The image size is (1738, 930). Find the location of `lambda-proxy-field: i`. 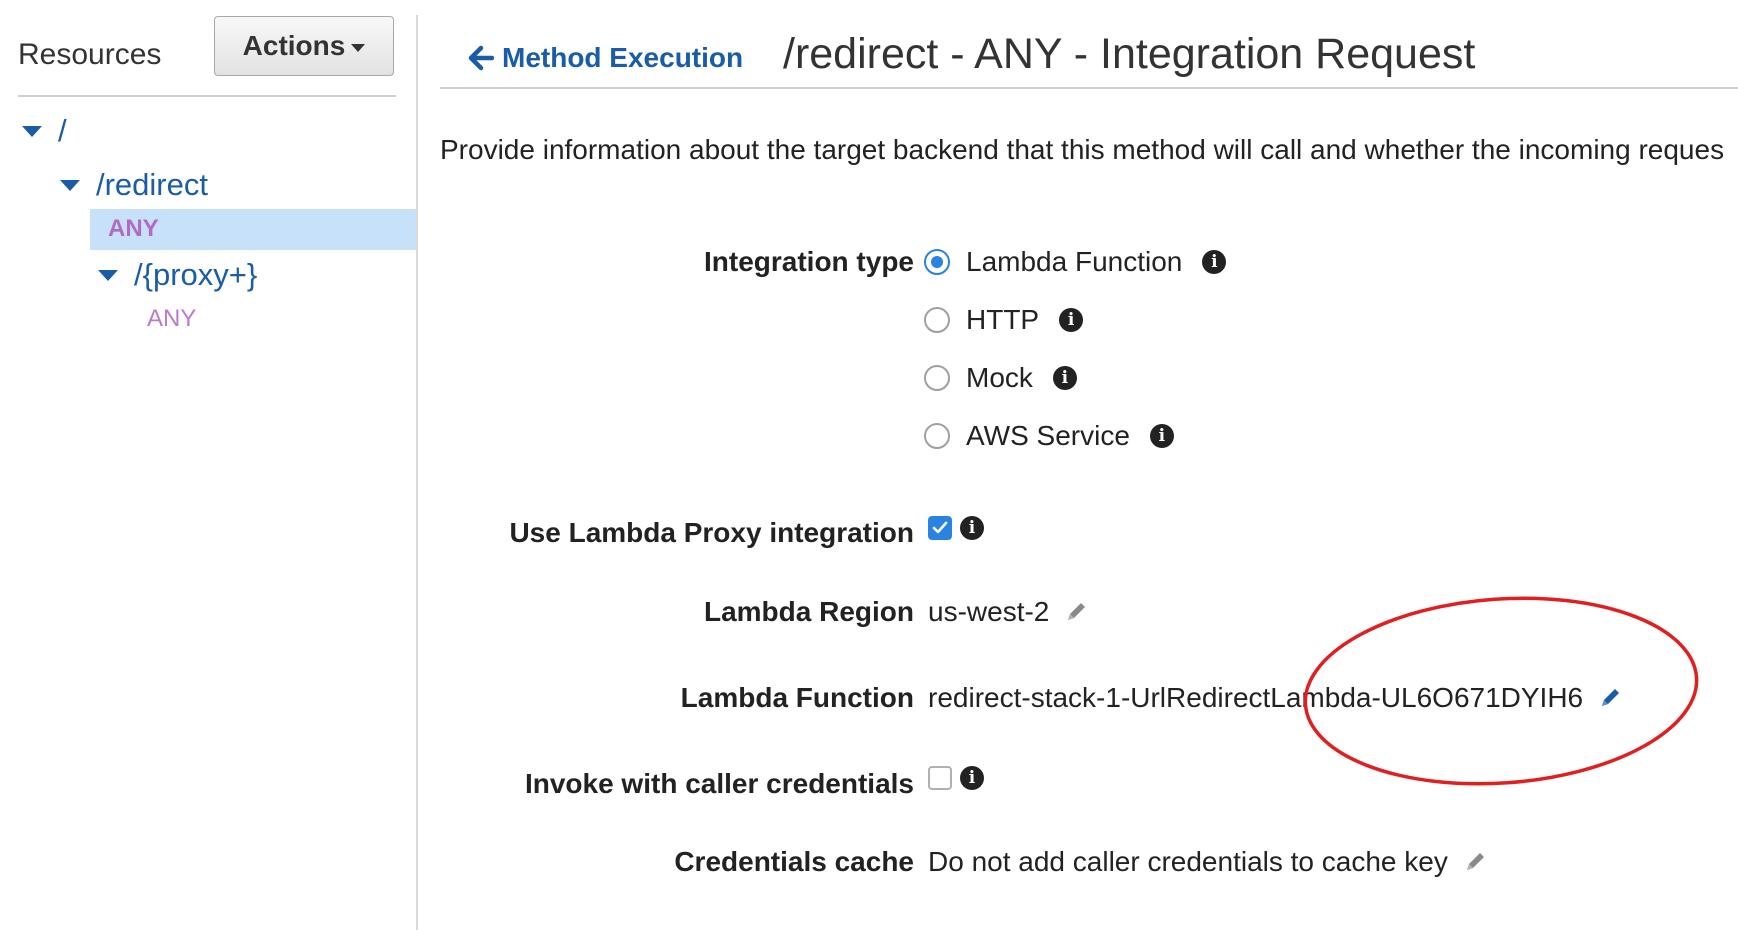

lambda-proxy-field: i is located at coordinates (956, 528).